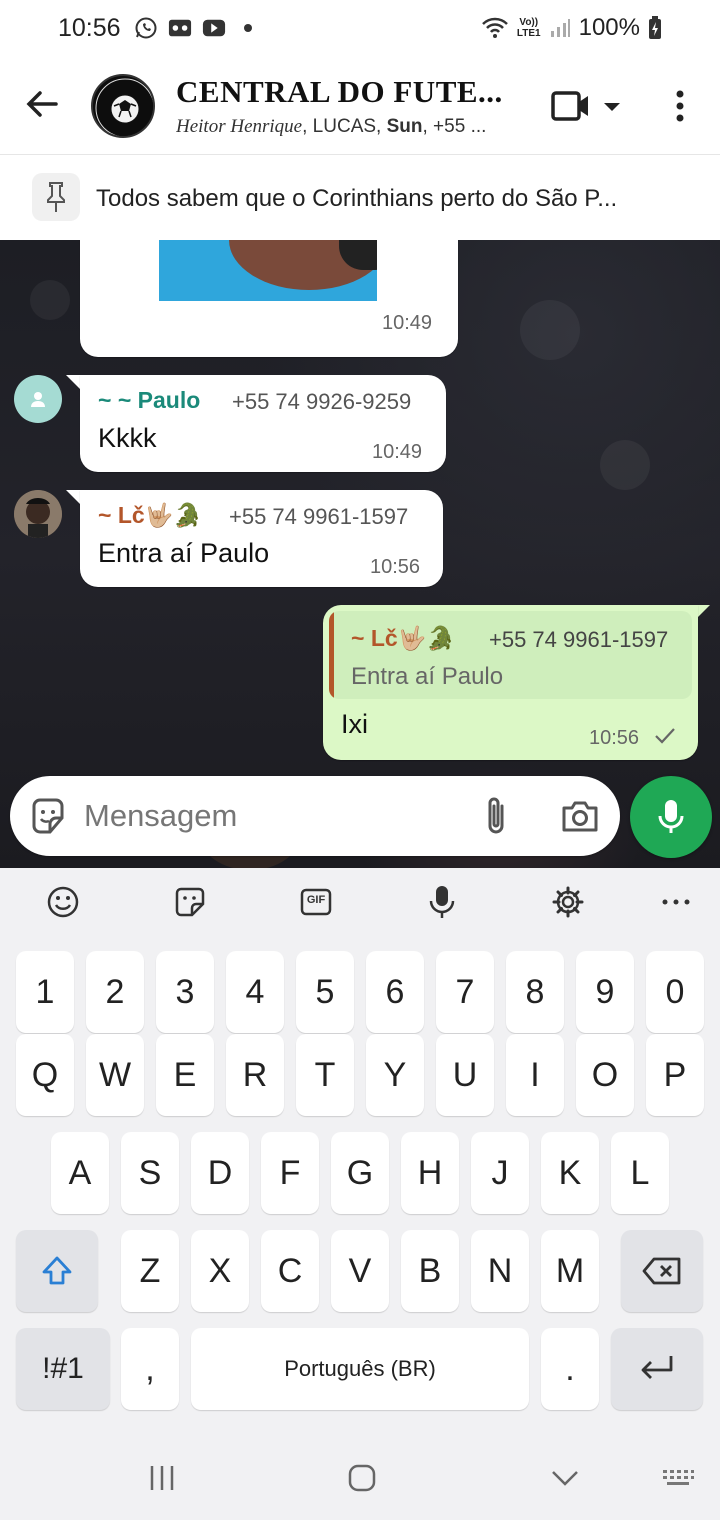 Image resolution: width=720 pixels, height=1520 pixels. I want to click on keyboard-more-button, so click(676, 902).